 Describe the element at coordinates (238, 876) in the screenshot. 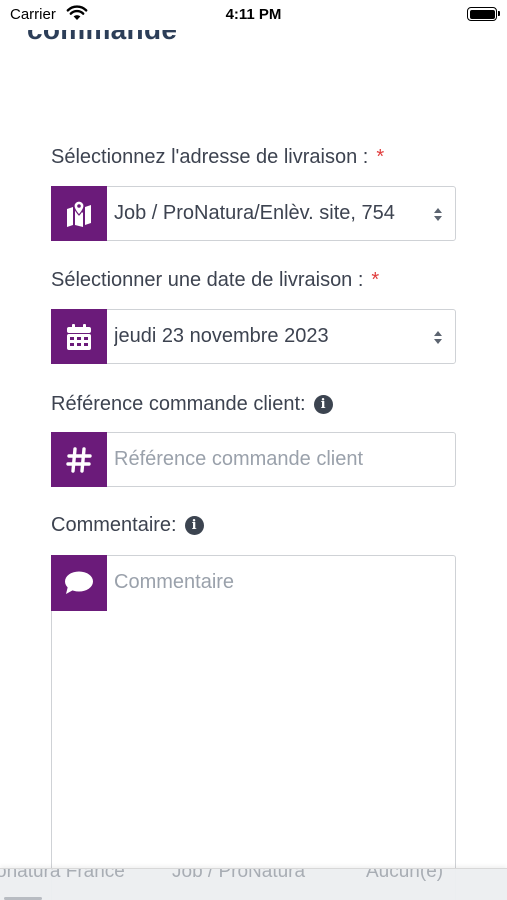

I see `bottom-bar-item: Job / ProNatura` at that location.